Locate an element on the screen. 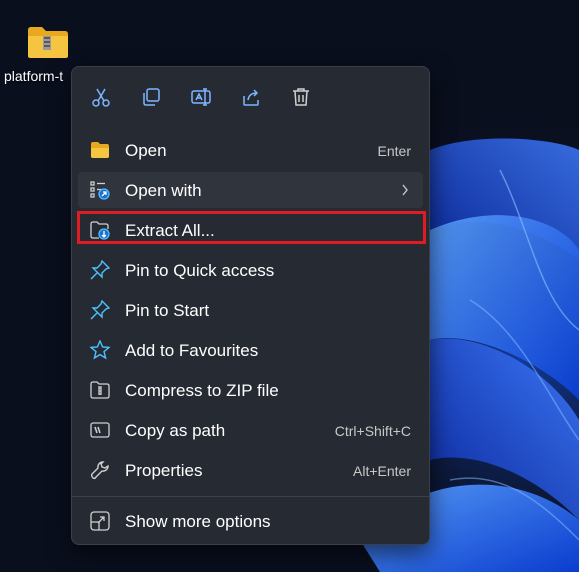  menu-item-label: Show more options is located at coordinates (198, 521).